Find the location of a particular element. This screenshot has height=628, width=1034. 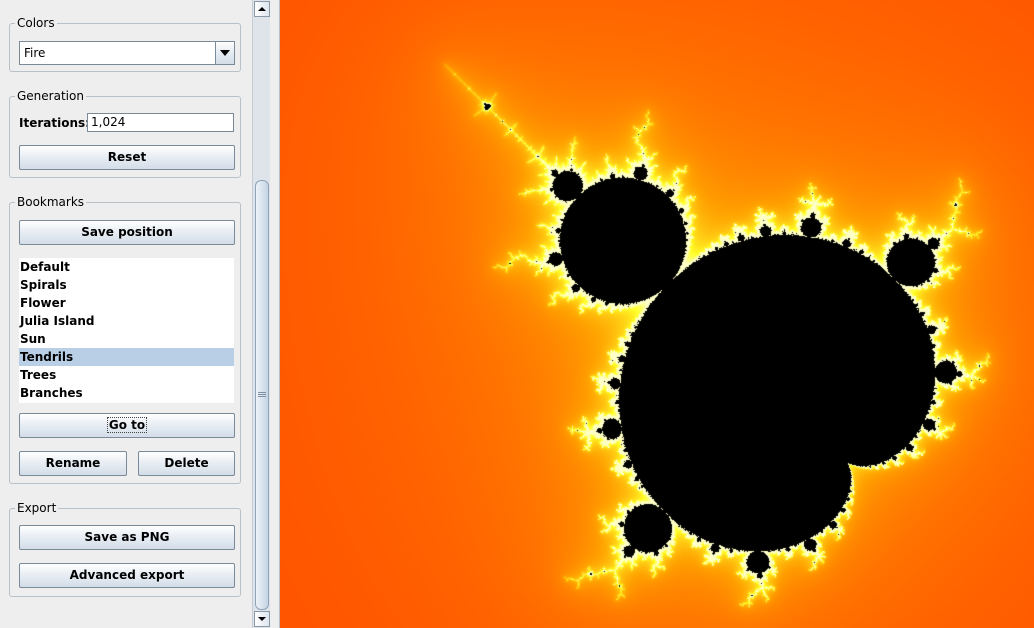

bookmark-item: Spirals is located at coordinates (126, 285).